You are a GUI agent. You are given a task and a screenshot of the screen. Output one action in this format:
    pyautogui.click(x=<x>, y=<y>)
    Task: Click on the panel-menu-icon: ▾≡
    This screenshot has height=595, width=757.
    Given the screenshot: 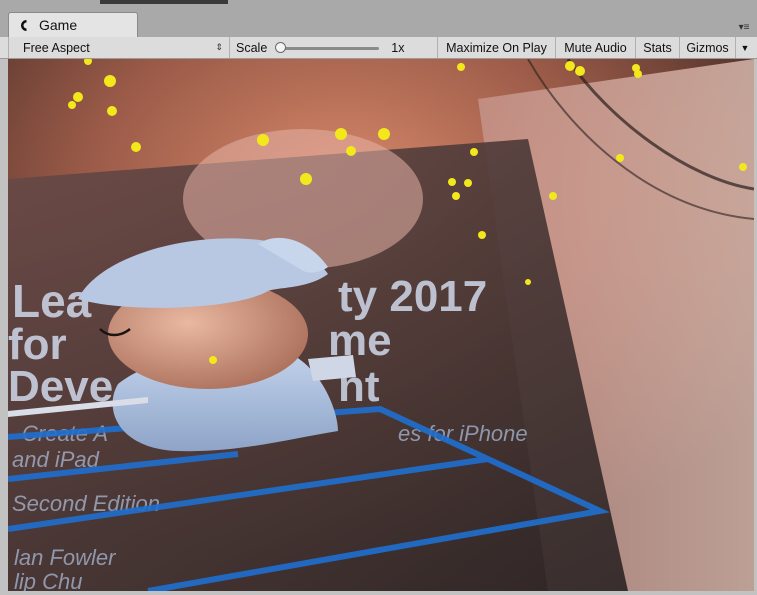 What is the action you would take?
    pyautogui.click(x=744, y=28)
    